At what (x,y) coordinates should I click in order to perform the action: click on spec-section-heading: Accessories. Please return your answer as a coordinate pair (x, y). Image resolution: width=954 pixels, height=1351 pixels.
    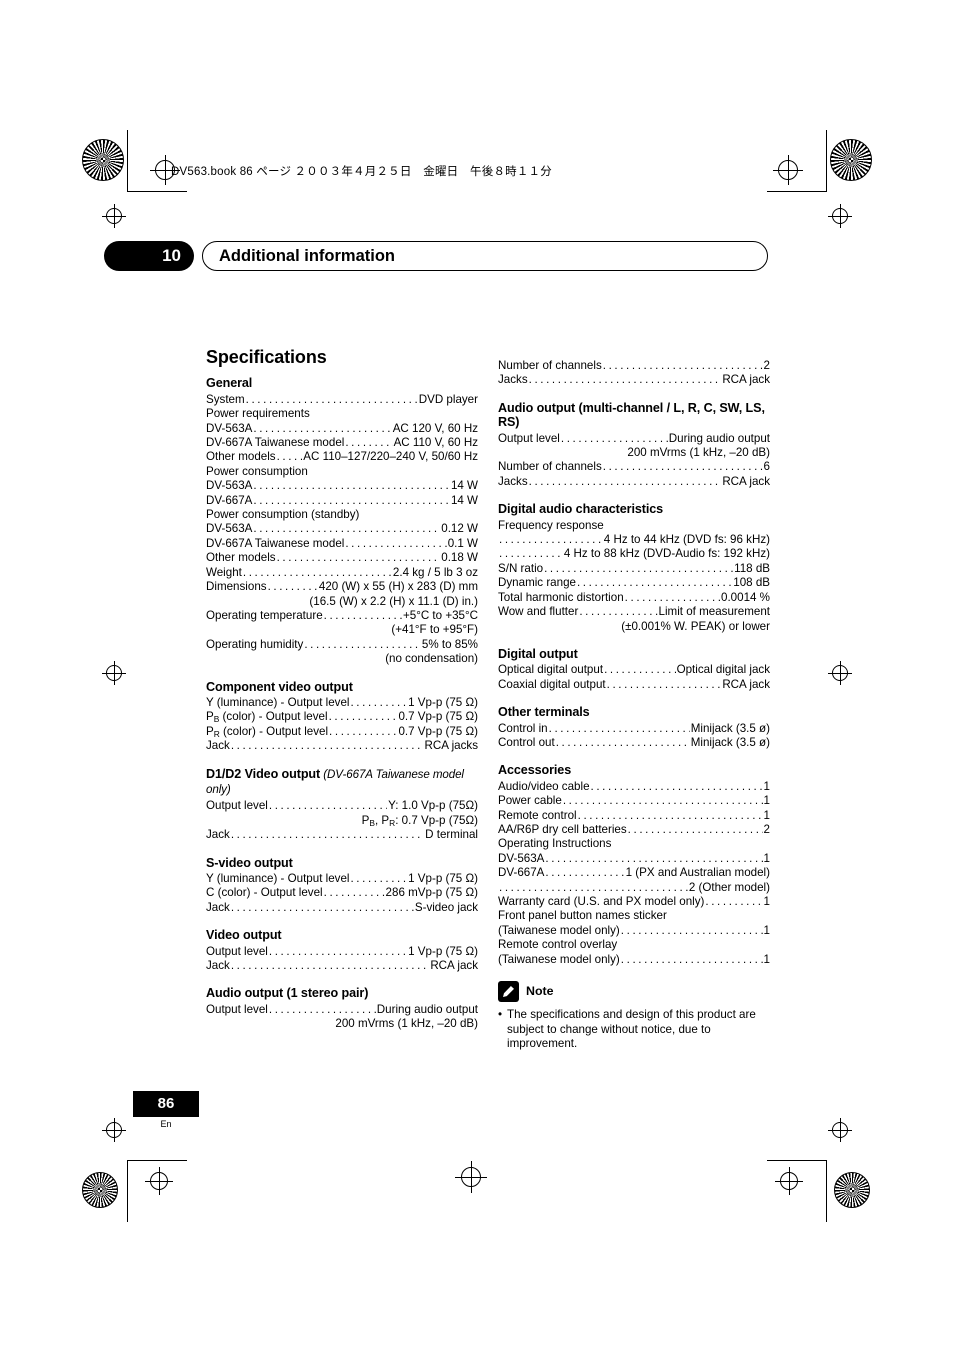
    Looking at the image, I should click on (535, 770).